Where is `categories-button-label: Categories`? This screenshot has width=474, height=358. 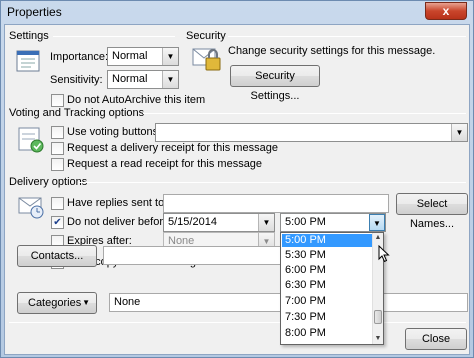
categories-button-label: Categories is located at coordinates (55, 303).